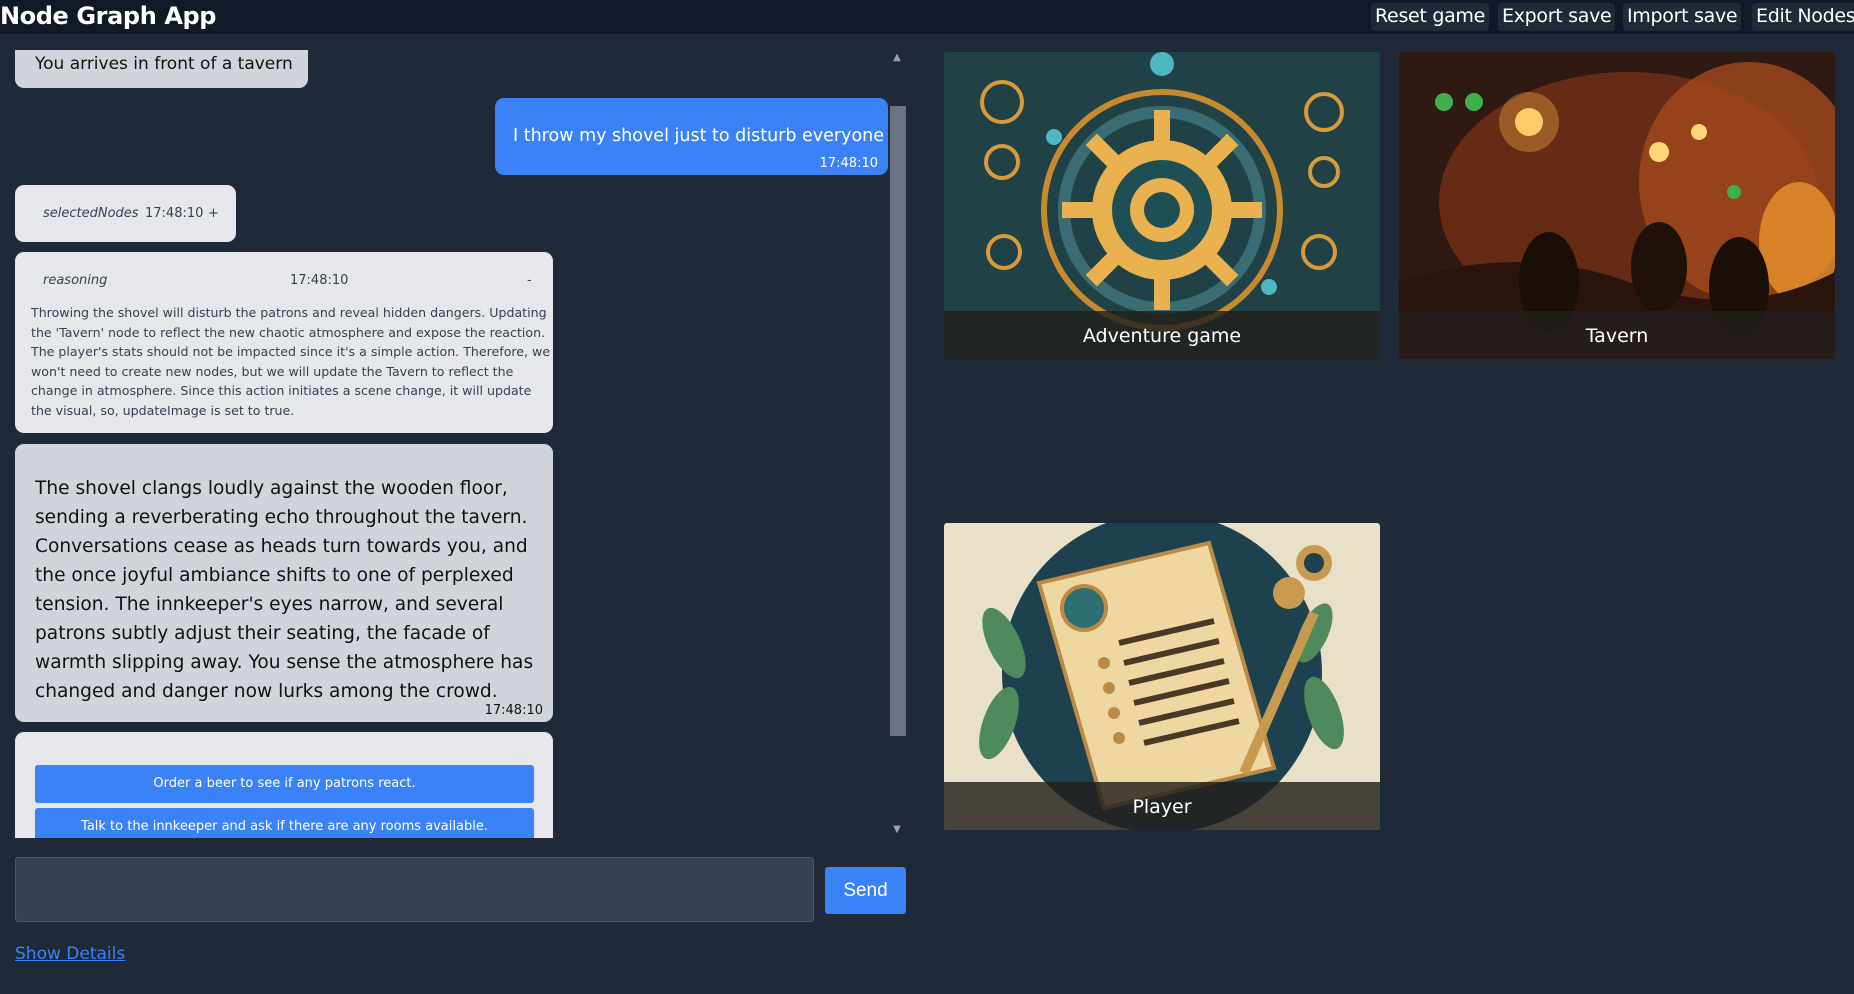 The width and height of the screenshot is (1854, 994). I want to click on collapse-toggle: -, so click(529, 280).